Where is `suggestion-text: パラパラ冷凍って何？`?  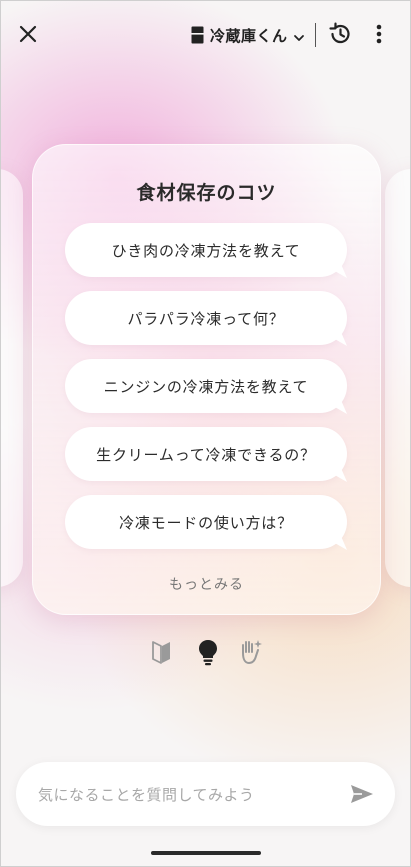
suggestion-text: パラパラ冷凍って何？ is located at coordinates (206, 318).